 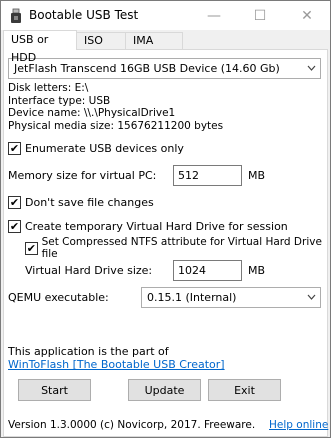 What do you see at coordinates (307, 15) in the screenshot?
I see `close-button: ✕` at bounding box center [307, 15].